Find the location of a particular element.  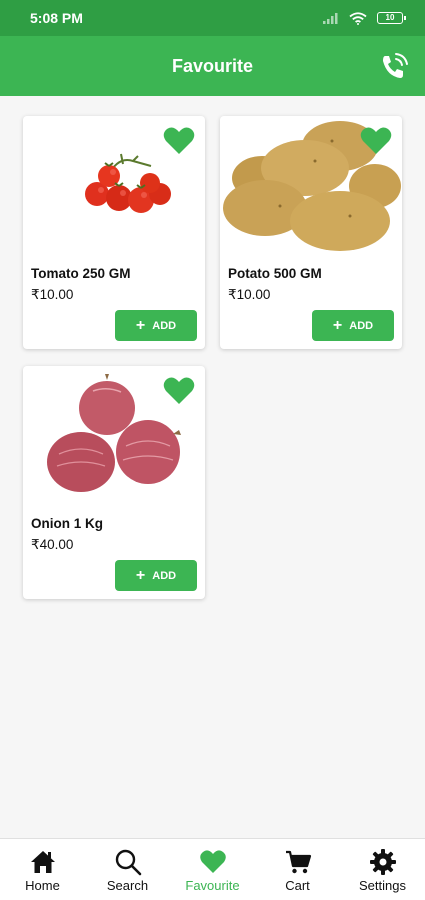

battery-level: 10 is located at coordinates (390, 17).